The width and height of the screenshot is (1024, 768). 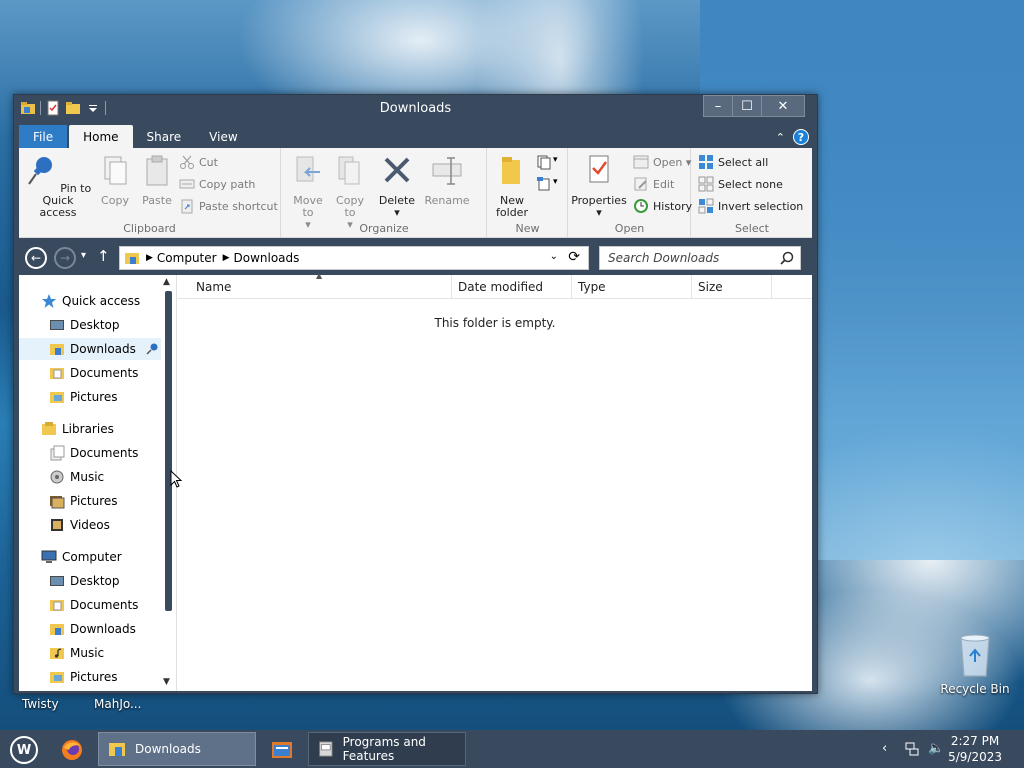 What do you see at coordinates (884, 748) in the screenshot?
I see `show-hidden-icons-icon: ‹` at bounding box center [884, 748].